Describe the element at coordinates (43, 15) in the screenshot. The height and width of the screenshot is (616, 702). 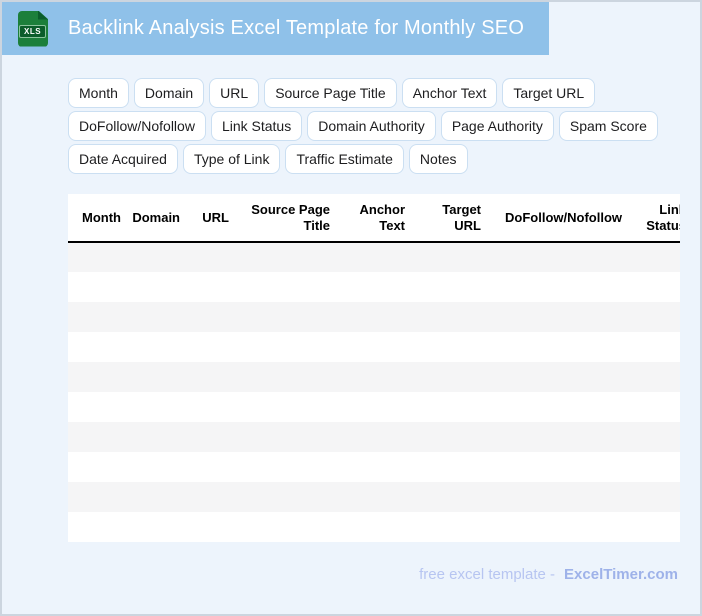
I see `xls-file-fold-corner` at that location.